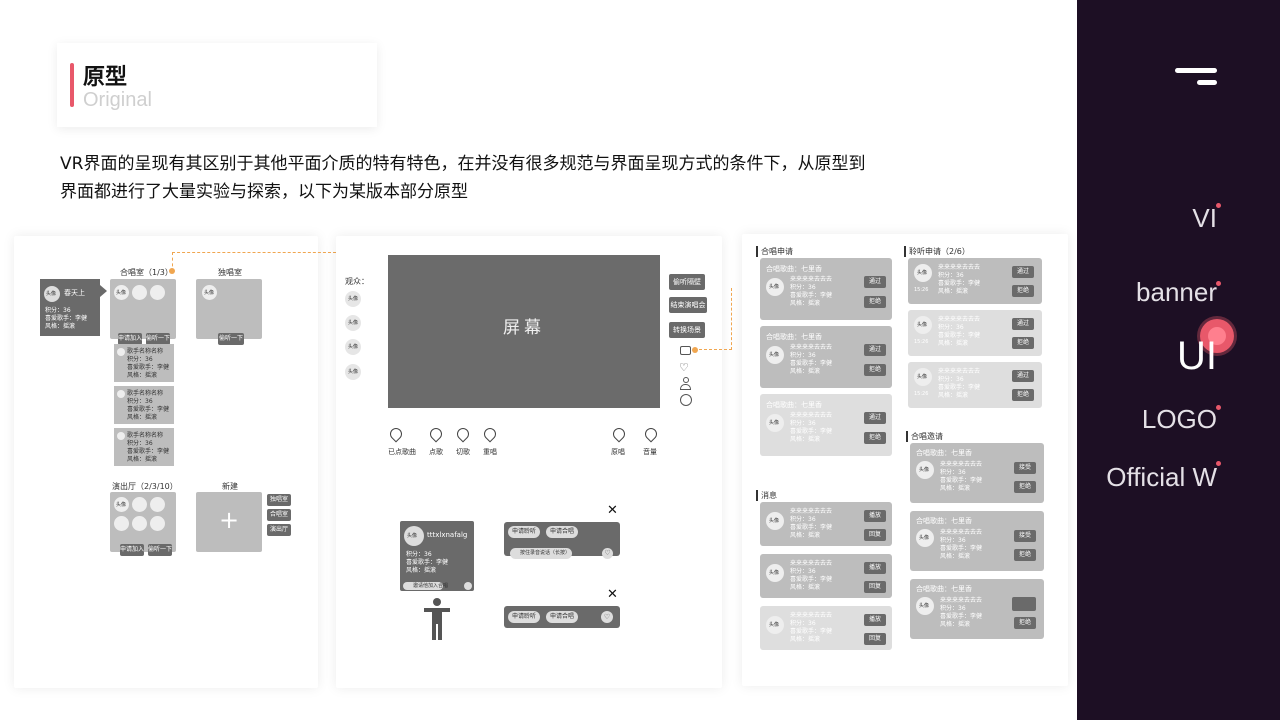 Image resolution: width=1280 pixels, height=720 pixels. I want to click on stage-screen: 屏幕, so click(524, 331).